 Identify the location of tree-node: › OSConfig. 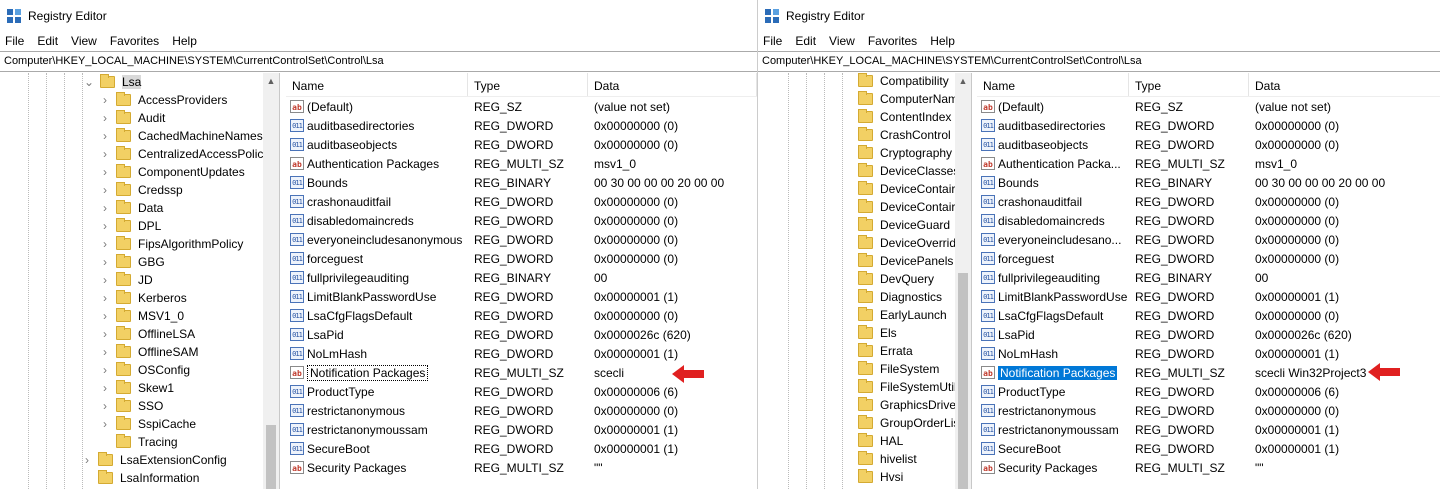
(145, 370).